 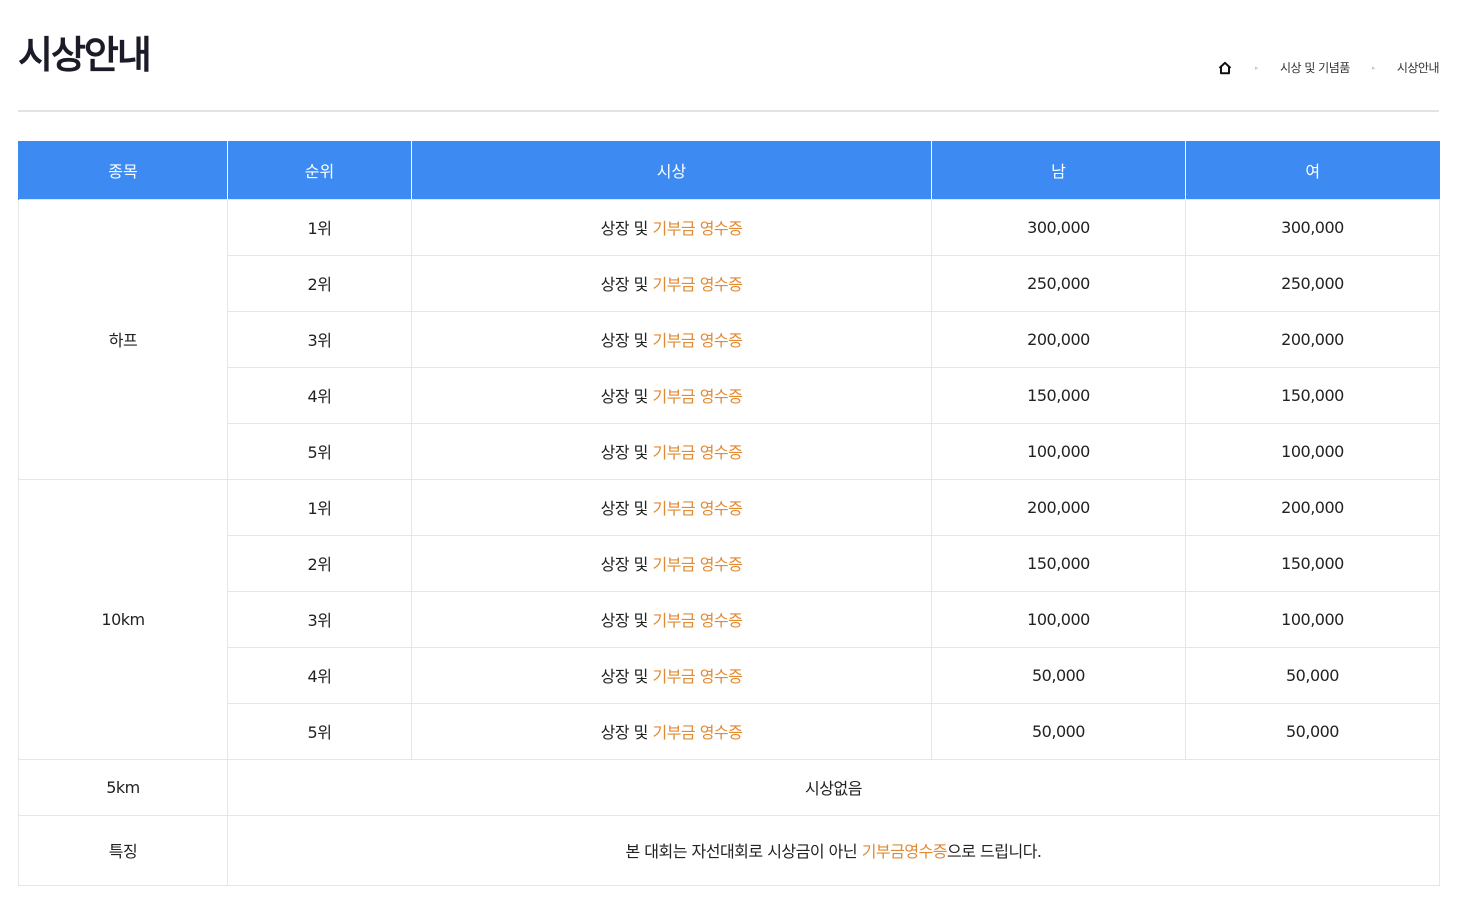 What do you see at coordinates (123, 170) in the screenshot?
I see `header-event: 종목` at bounding box center [123, 170].